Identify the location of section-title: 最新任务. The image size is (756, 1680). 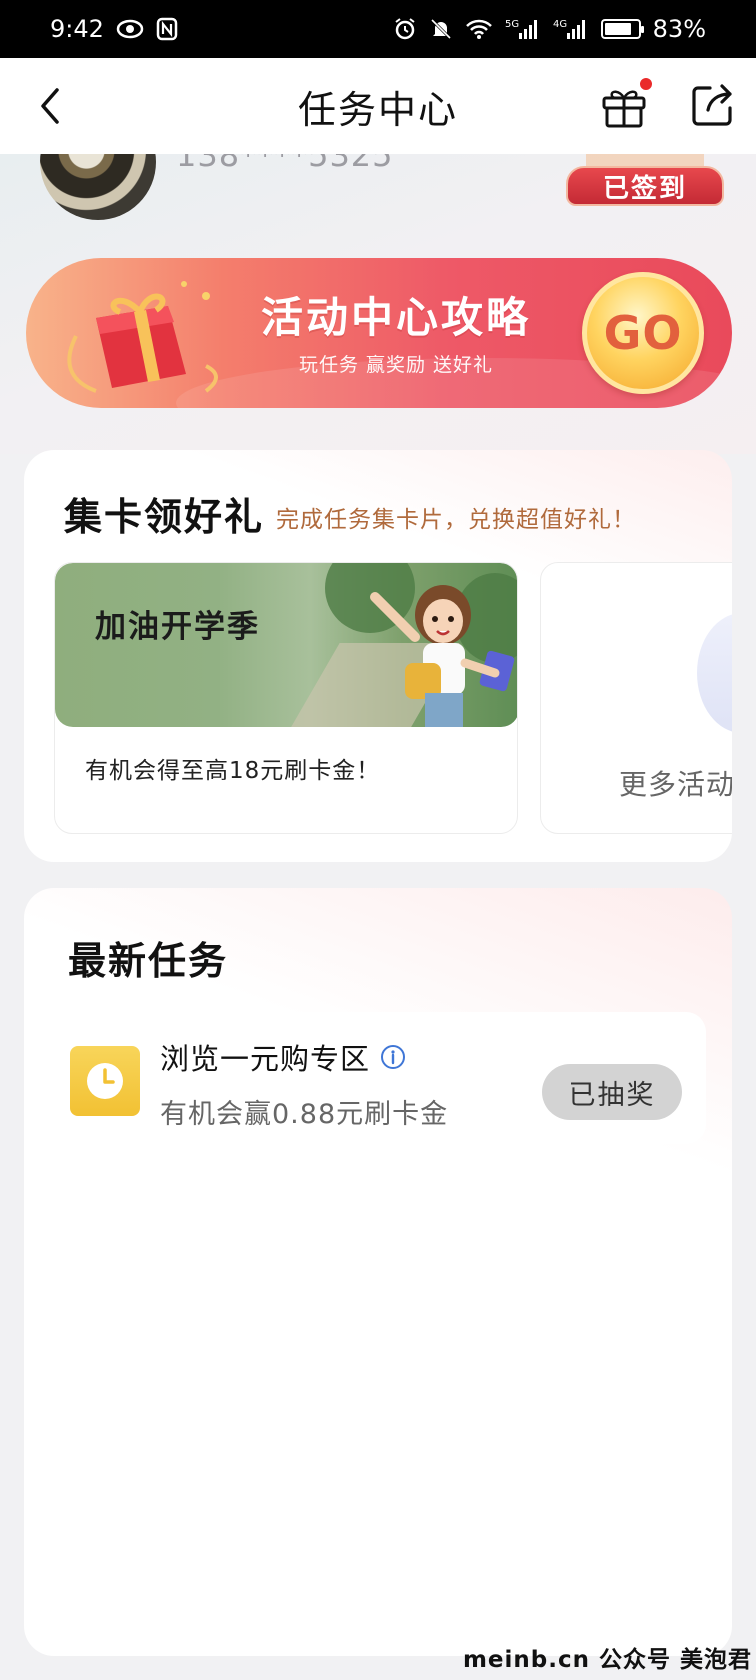
(148, 961).